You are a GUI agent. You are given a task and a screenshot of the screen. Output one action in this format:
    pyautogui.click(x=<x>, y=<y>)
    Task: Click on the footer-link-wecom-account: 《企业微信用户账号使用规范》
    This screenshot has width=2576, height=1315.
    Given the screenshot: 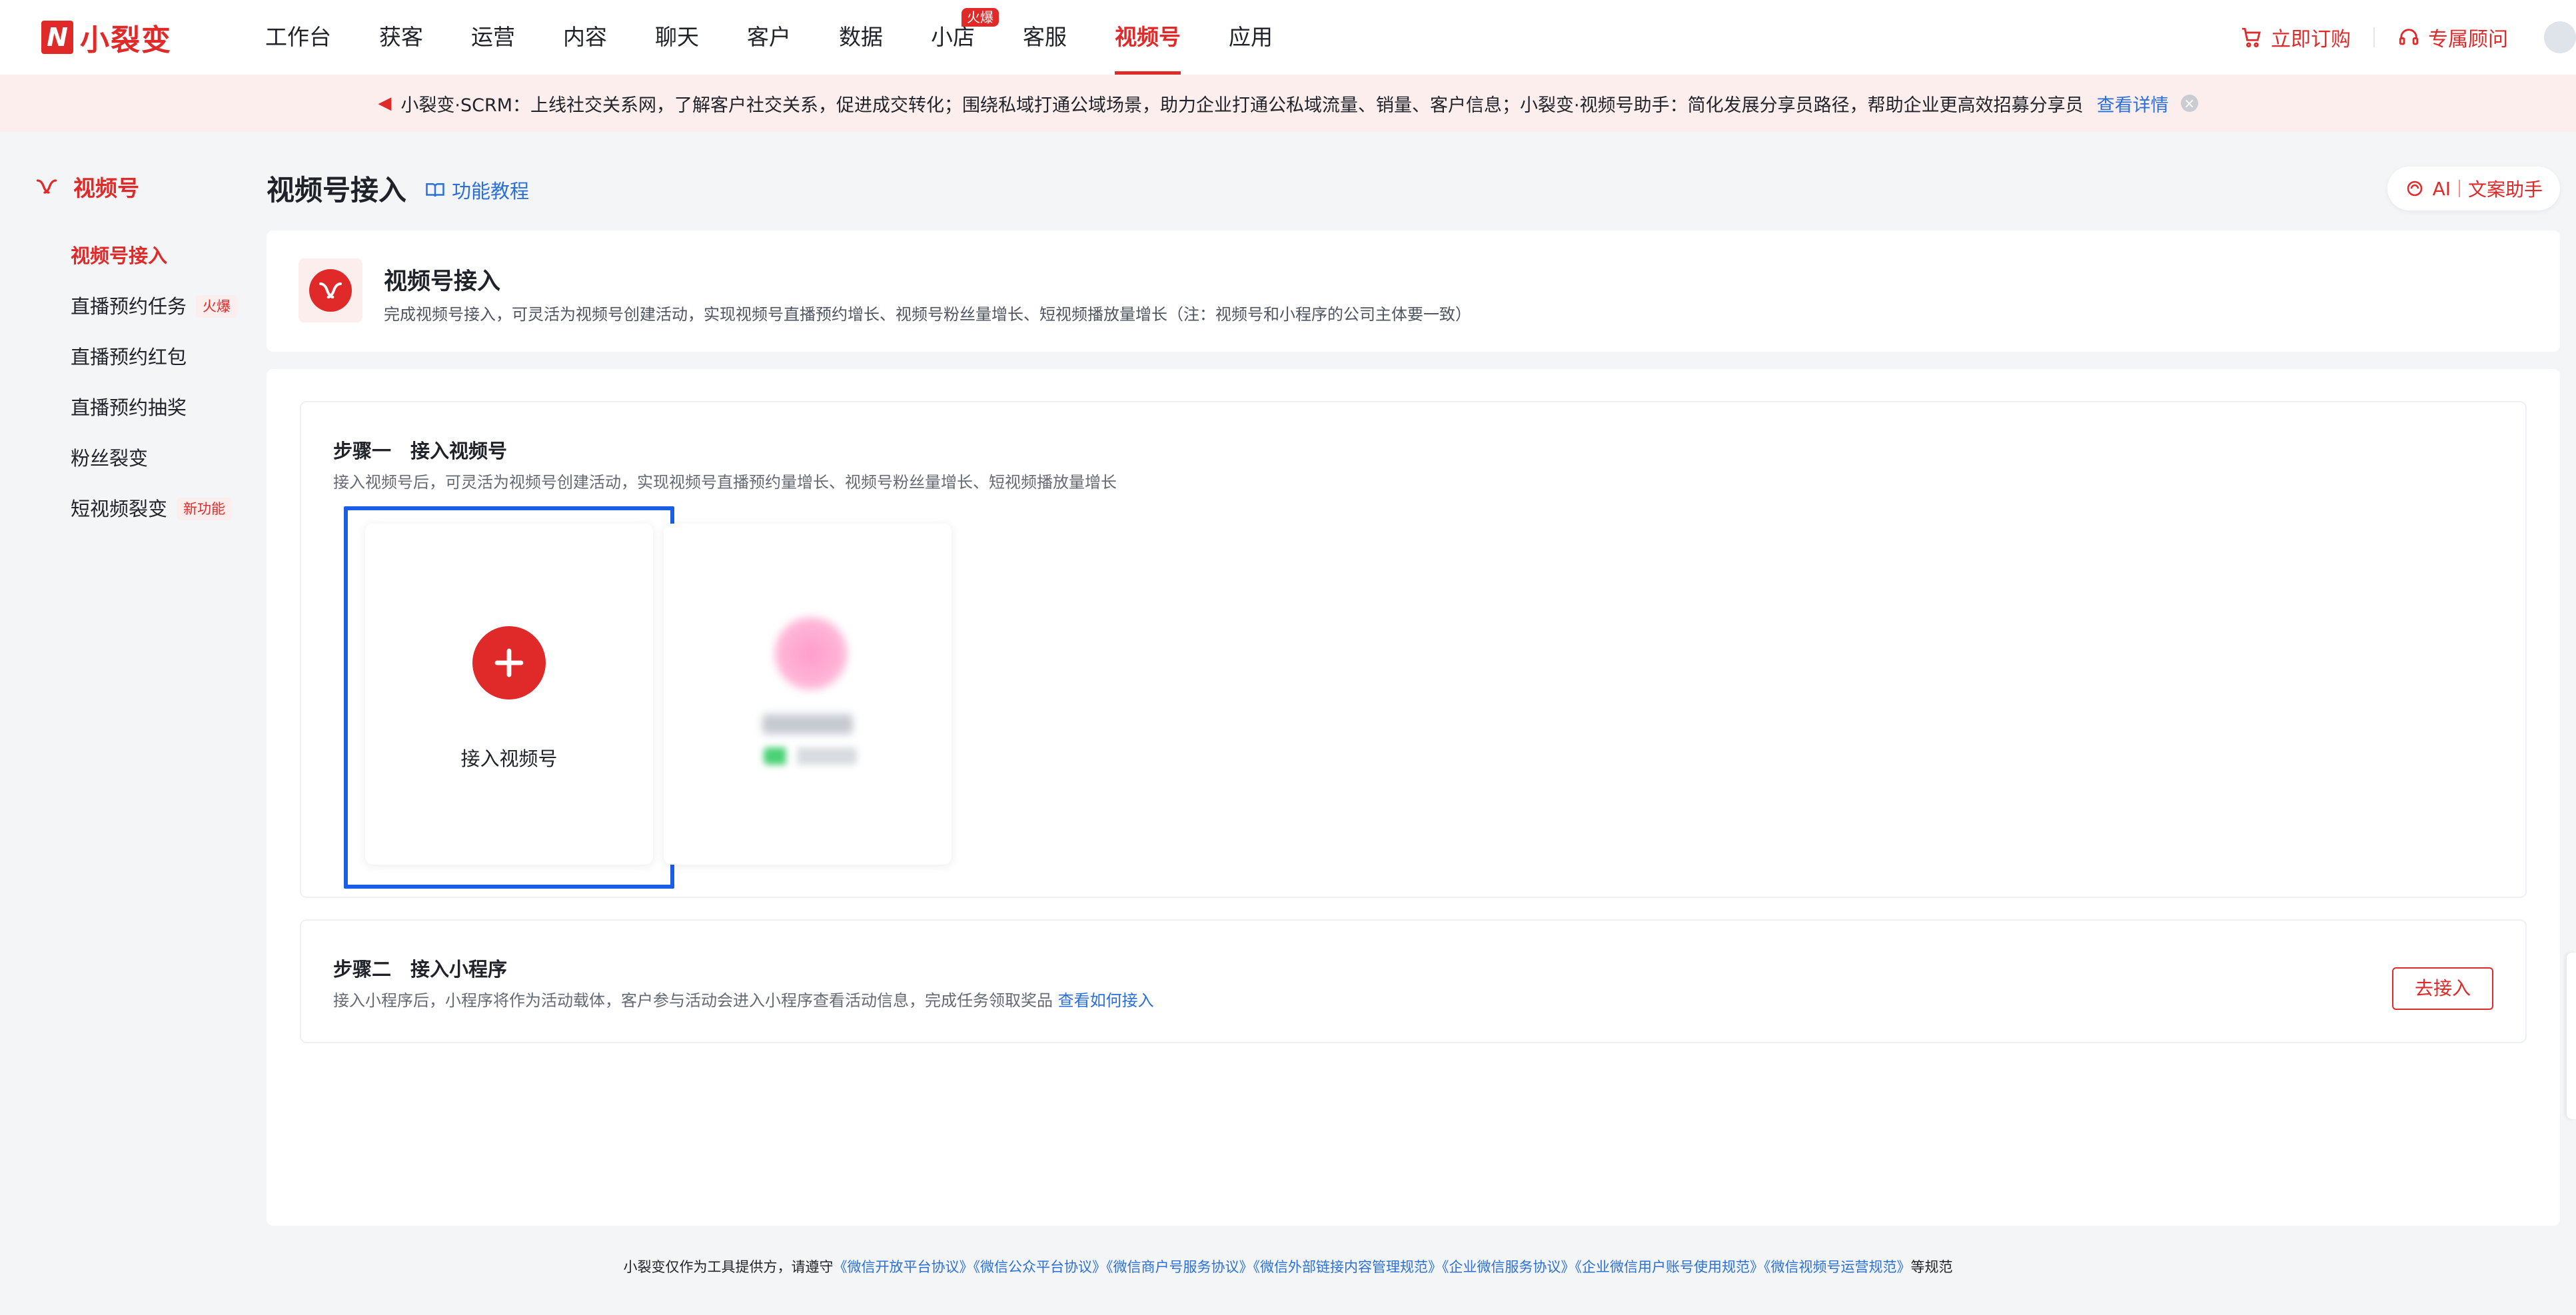 What is the action you would take?
    pyautogui.click(x=1670, y=1267)
    